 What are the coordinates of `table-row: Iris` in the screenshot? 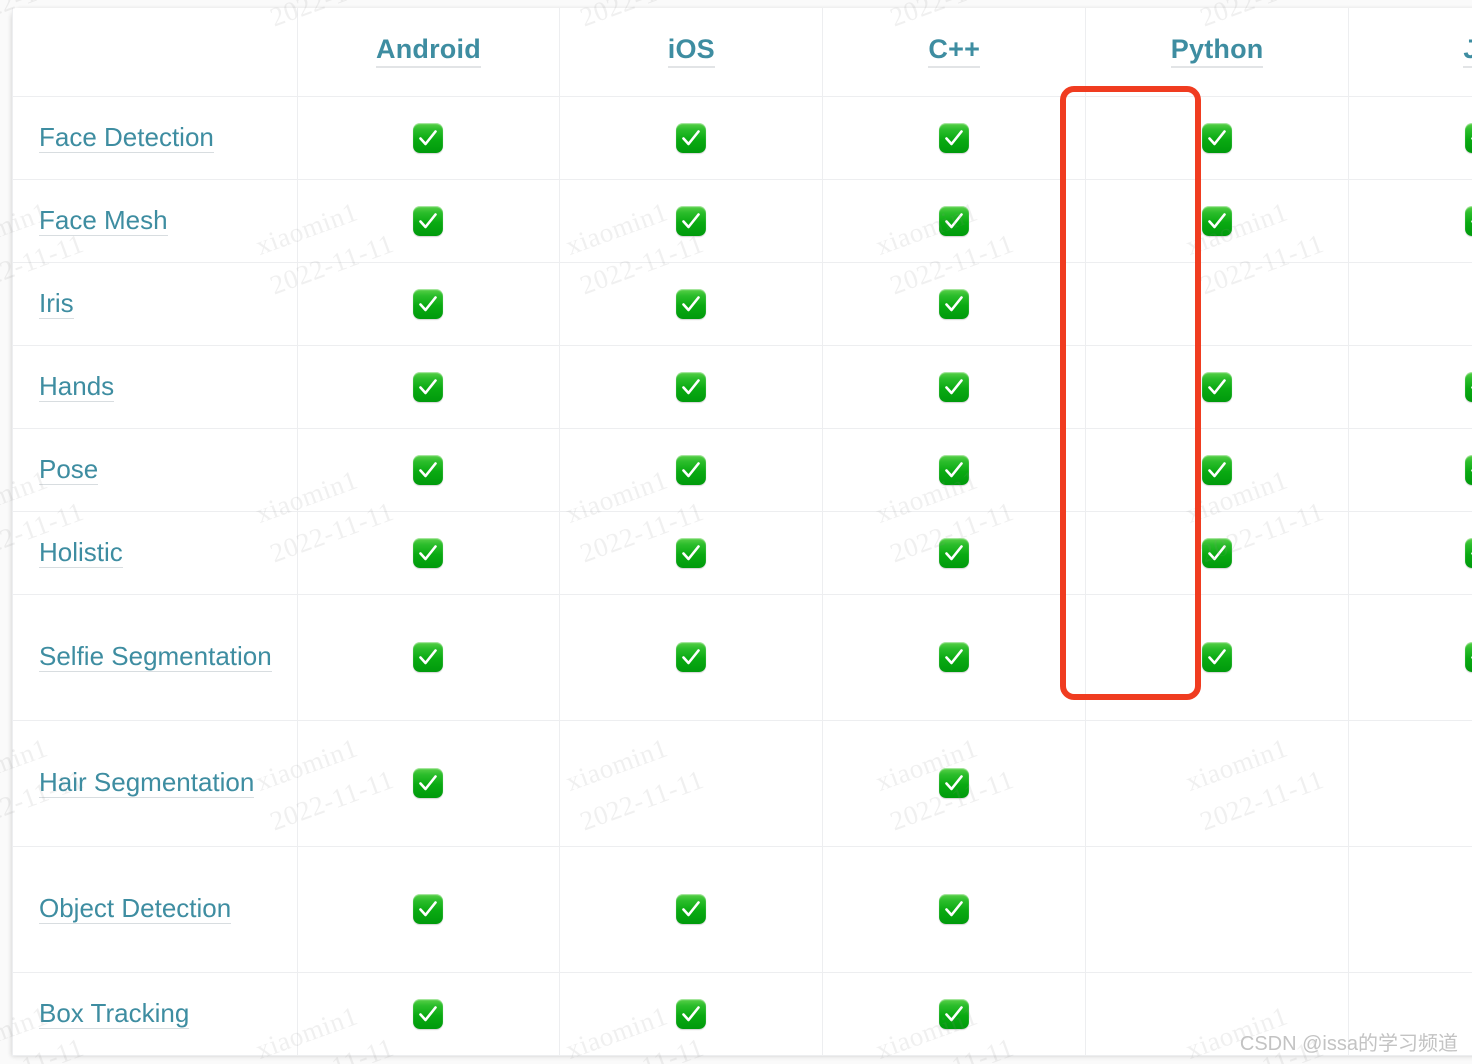 It's located at (742, 304).